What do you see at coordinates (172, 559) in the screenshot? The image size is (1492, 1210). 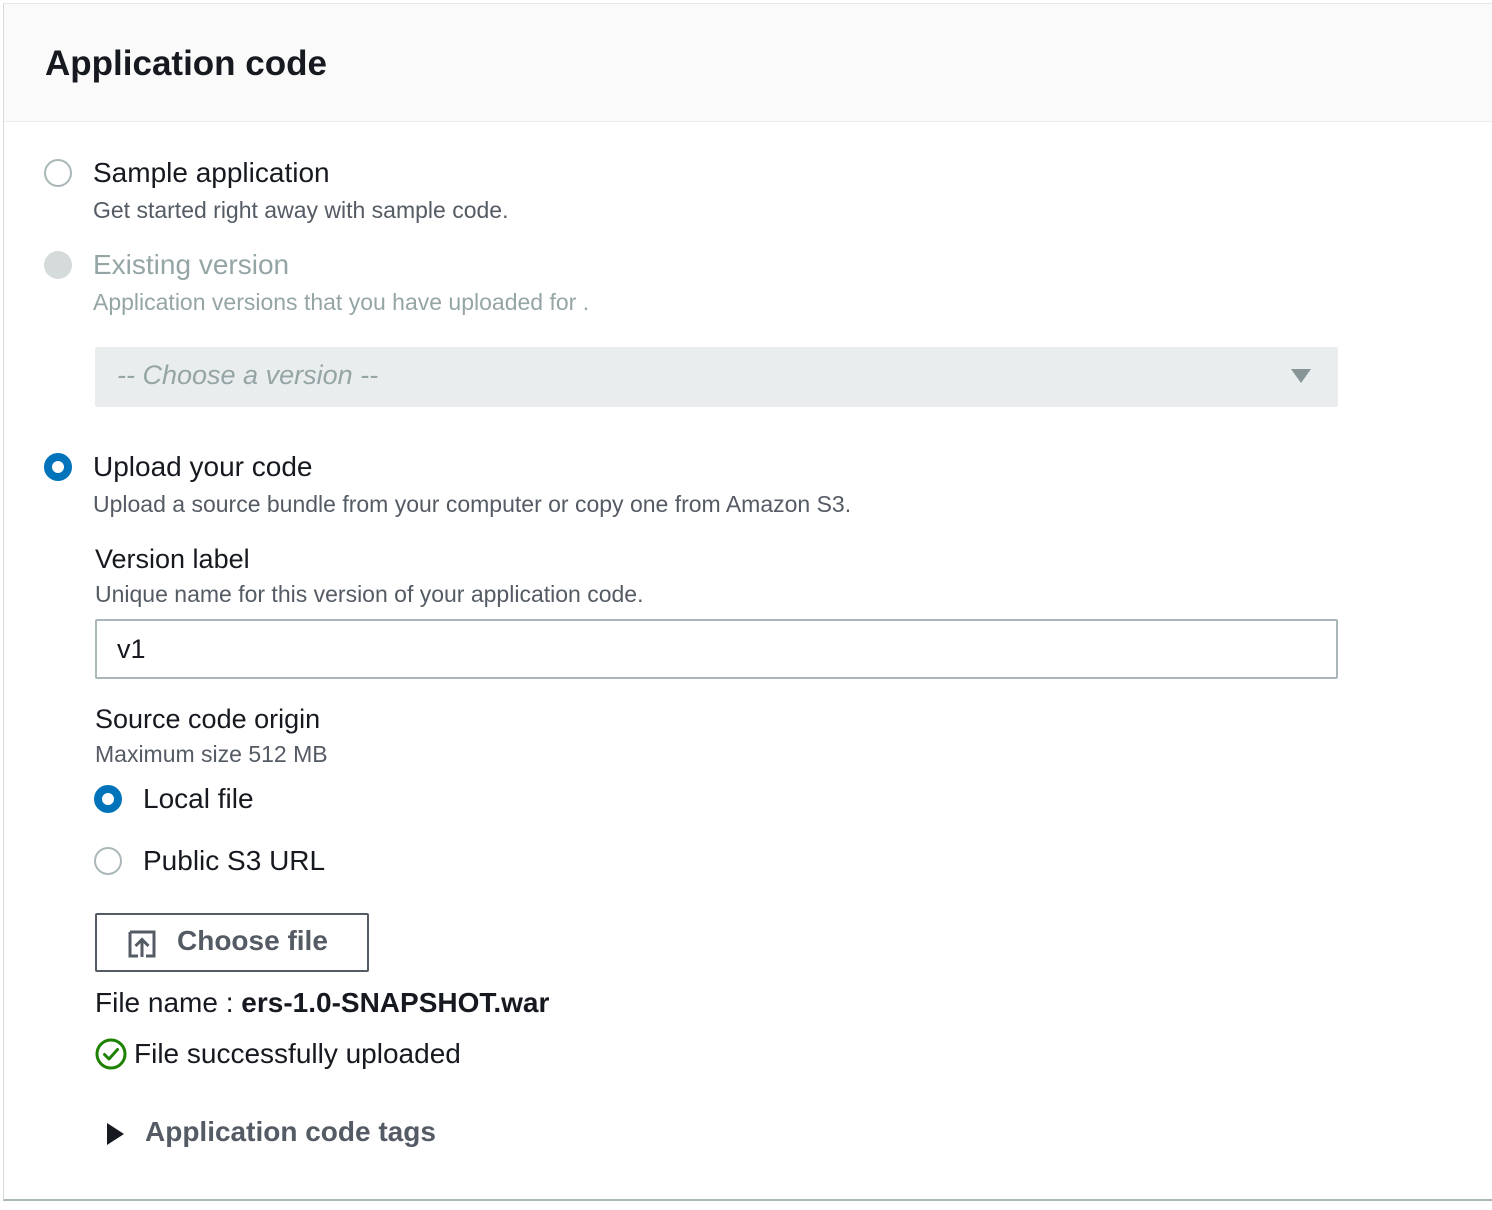 I see `version-label-title: Version label` at bounding box center [172, 559].